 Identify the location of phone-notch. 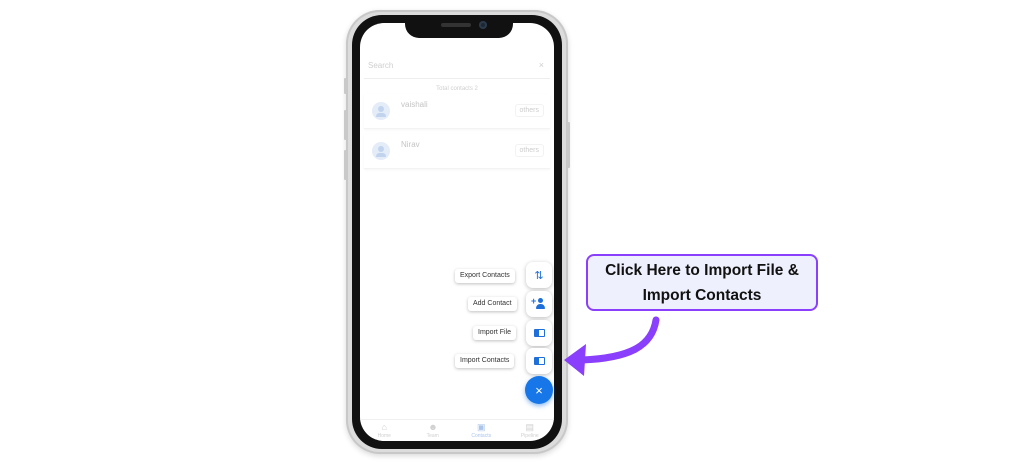
(459, 26).